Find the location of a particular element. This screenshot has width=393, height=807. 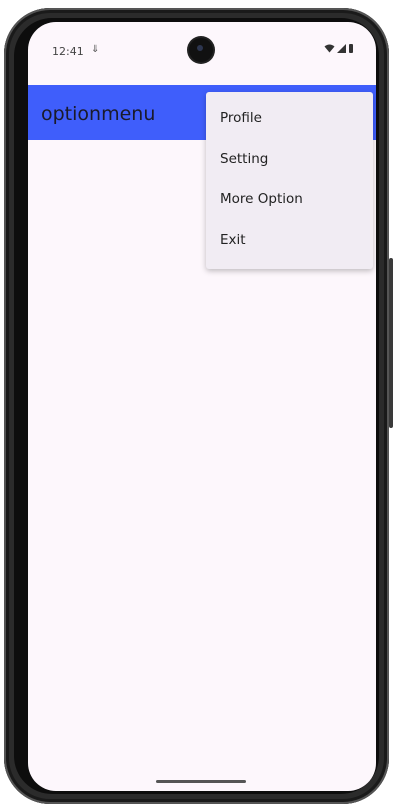

options-menu: Profile Setting More Option Exit is located at coordinates (289, 180).